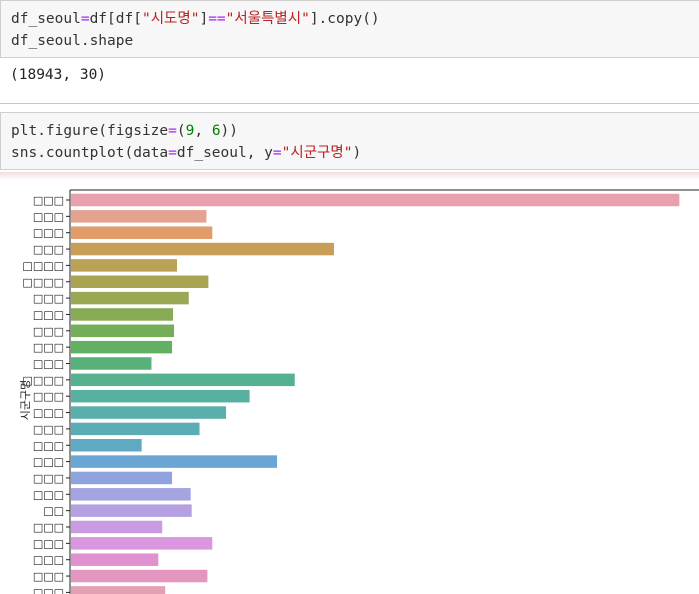 Image resolution: width=699 pixels, height=594 pixels. What do you see at coordinates (204, 19) in the screenshot?
I see `code-token: ]` at bounding box center [204, 19].